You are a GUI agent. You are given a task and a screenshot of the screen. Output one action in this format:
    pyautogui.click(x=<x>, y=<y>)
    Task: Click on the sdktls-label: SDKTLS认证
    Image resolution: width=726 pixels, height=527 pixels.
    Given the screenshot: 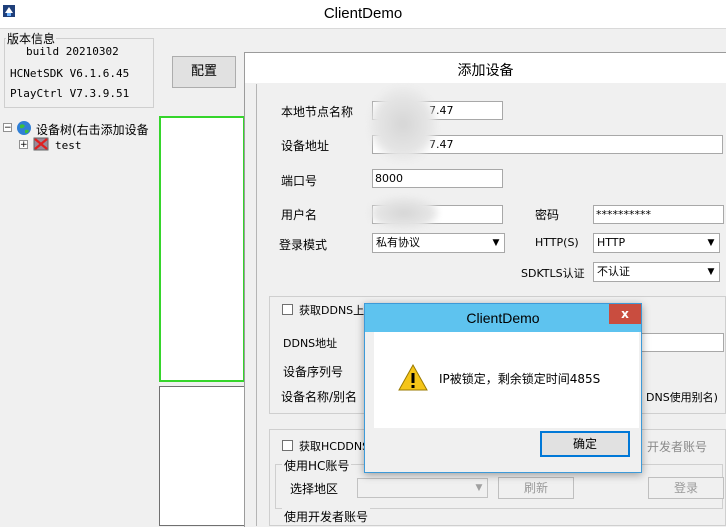 What is the action you would take?
    pyautogui.click(x=553, y=273)
    